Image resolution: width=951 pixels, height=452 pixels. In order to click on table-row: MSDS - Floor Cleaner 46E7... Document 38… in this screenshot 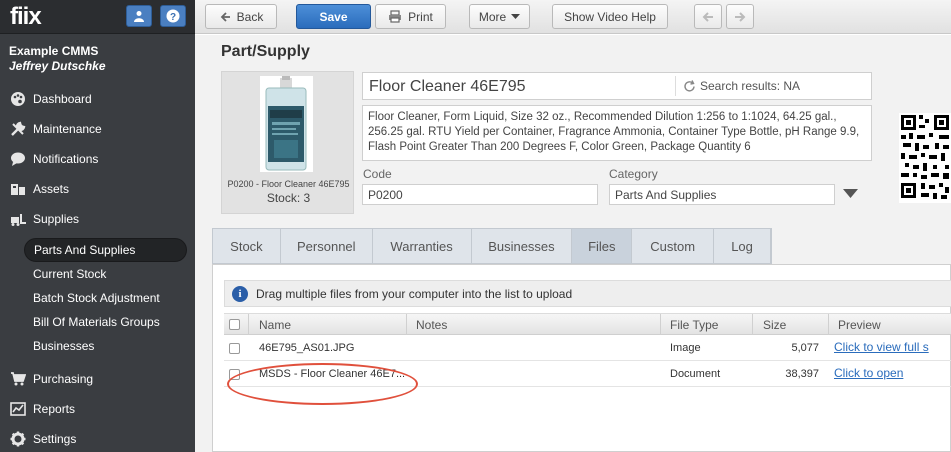, I will do `click(587, 374)`.